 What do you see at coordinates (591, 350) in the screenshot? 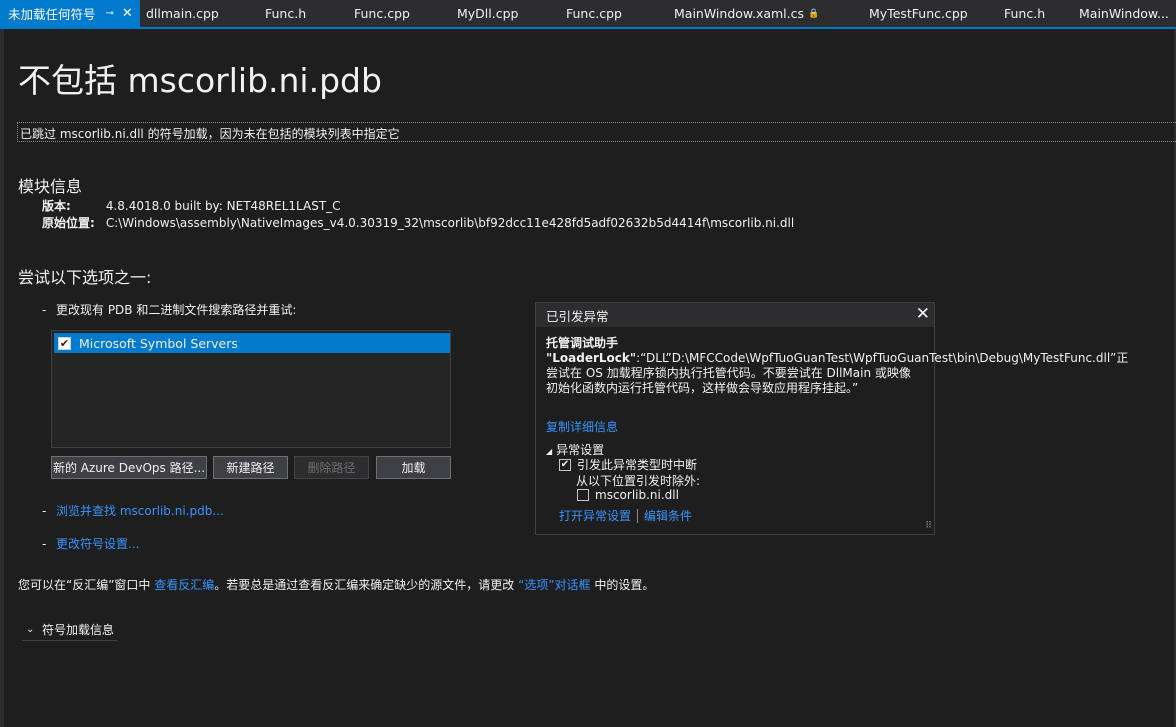
I see `exception-message-bold: 托管调试助手 "LoaderLock"` at bounding box center [591, 350].